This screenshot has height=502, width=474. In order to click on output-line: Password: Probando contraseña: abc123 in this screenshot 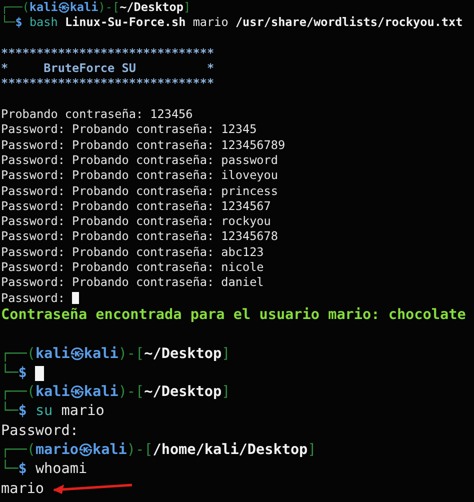, I will do `click(132, 252)`.